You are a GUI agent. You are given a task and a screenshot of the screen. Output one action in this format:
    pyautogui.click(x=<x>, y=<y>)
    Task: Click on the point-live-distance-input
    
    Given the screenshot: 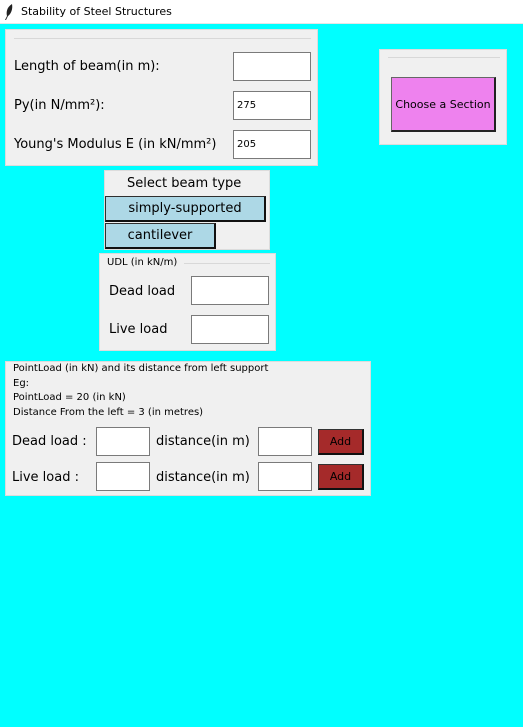 What is the action you would take?
    pyautogui.click(x=285, y=476)
    